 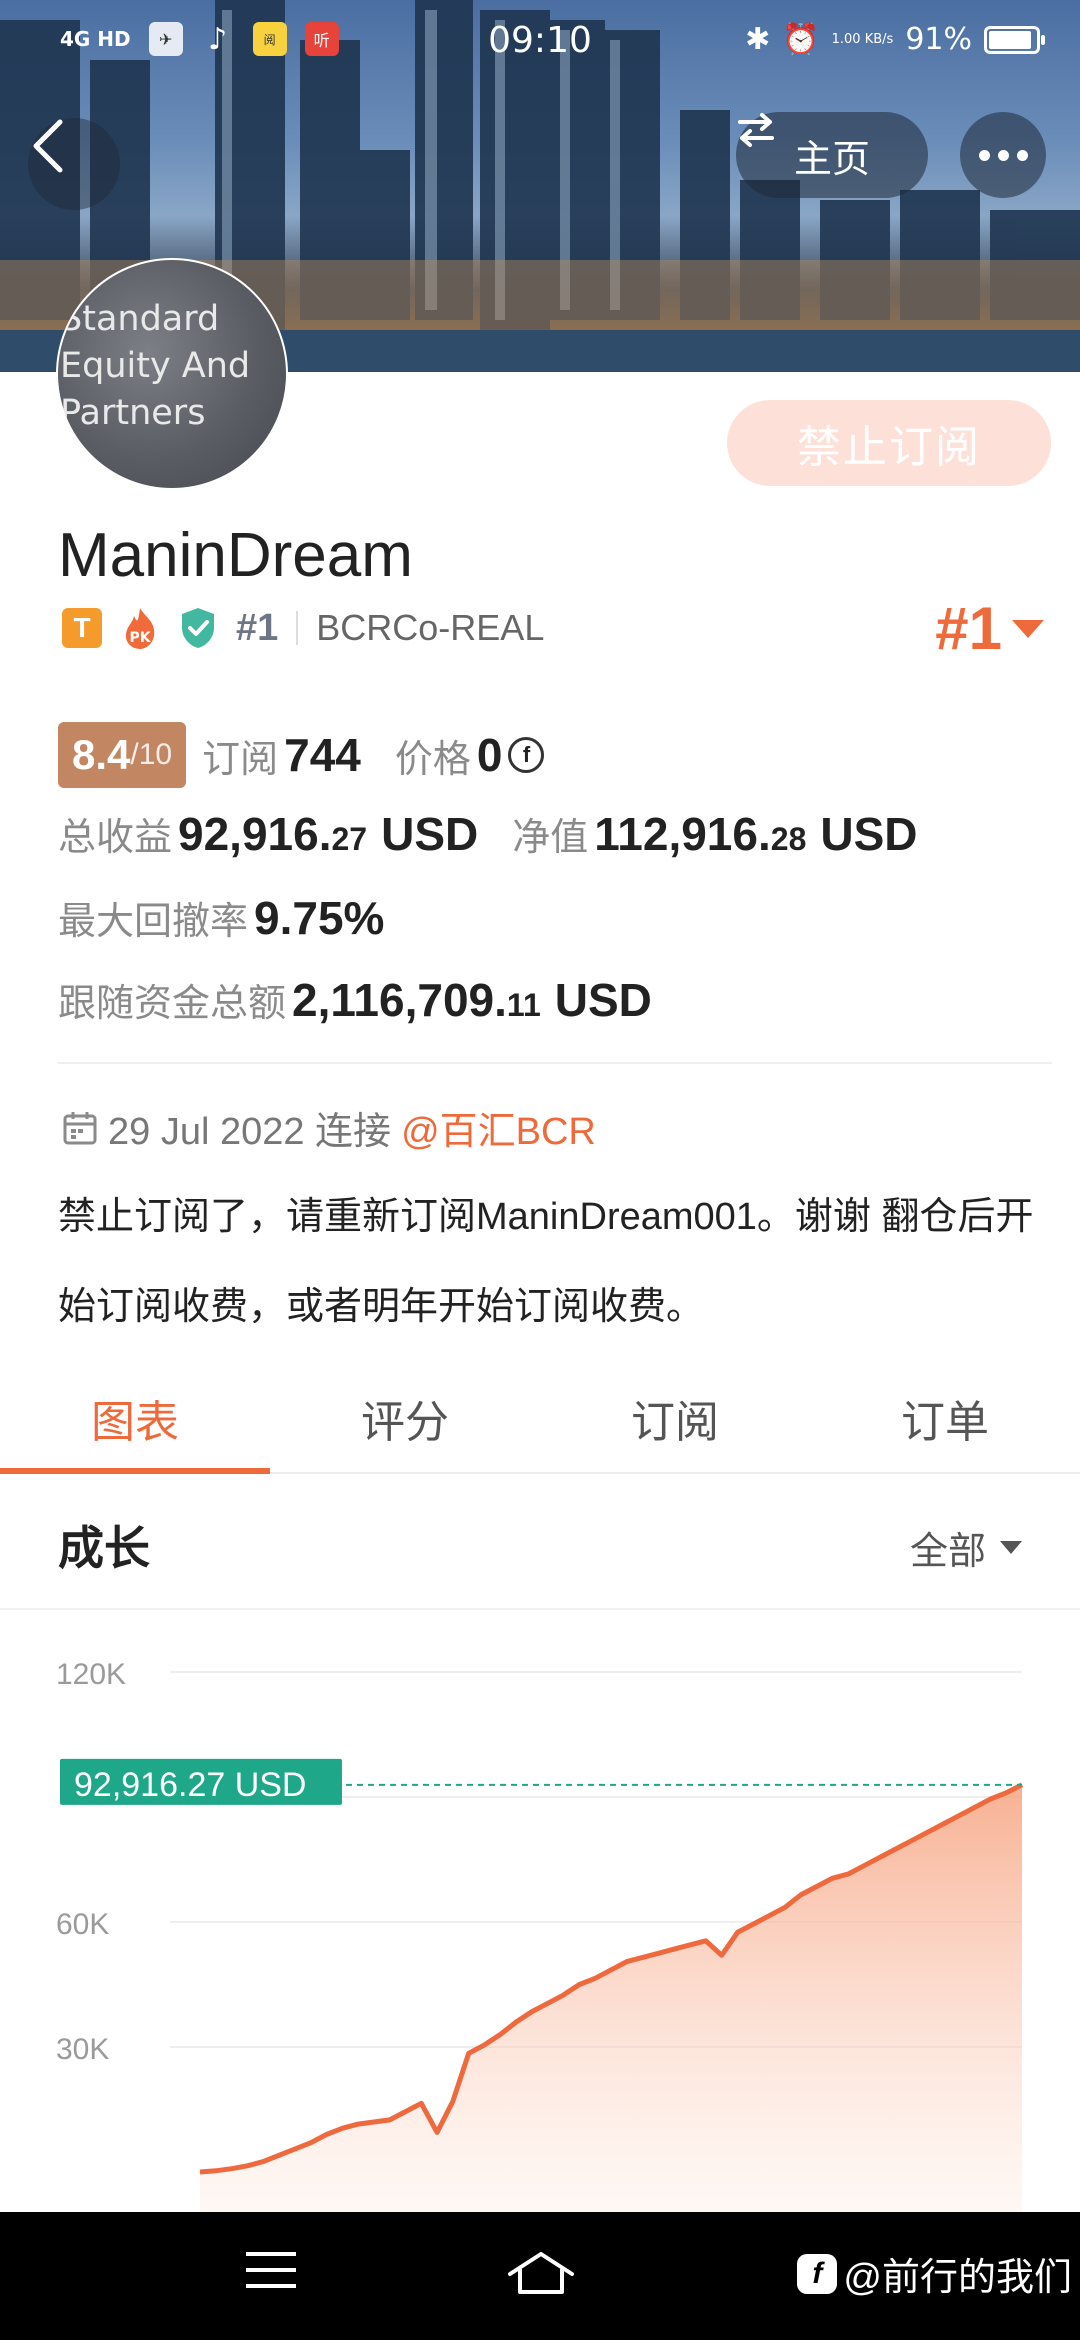 I want to click on chevron-left-icon, so click(x=48, y=146).